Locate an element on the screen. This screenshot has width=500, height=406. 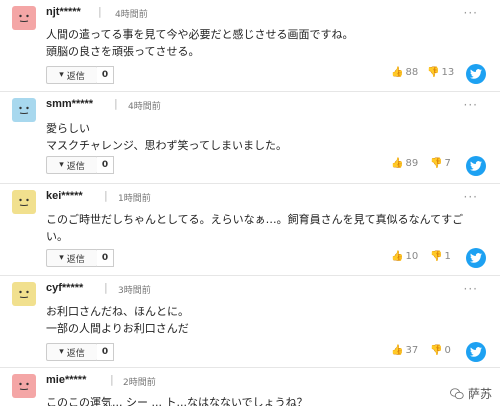
comment-line: 人間の遣ってる事を見て今や必要だと感じさせる画面ですね。 is located at coordinates (200, 34).